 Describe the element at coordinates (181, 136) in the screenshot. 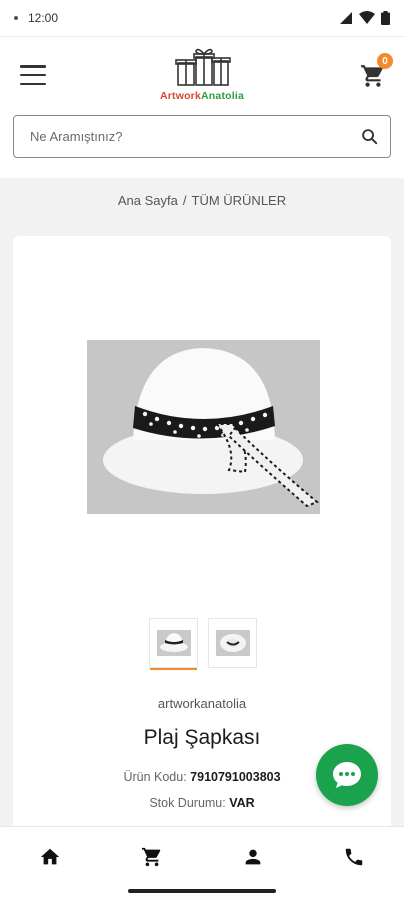

I see `search-input` at that location.